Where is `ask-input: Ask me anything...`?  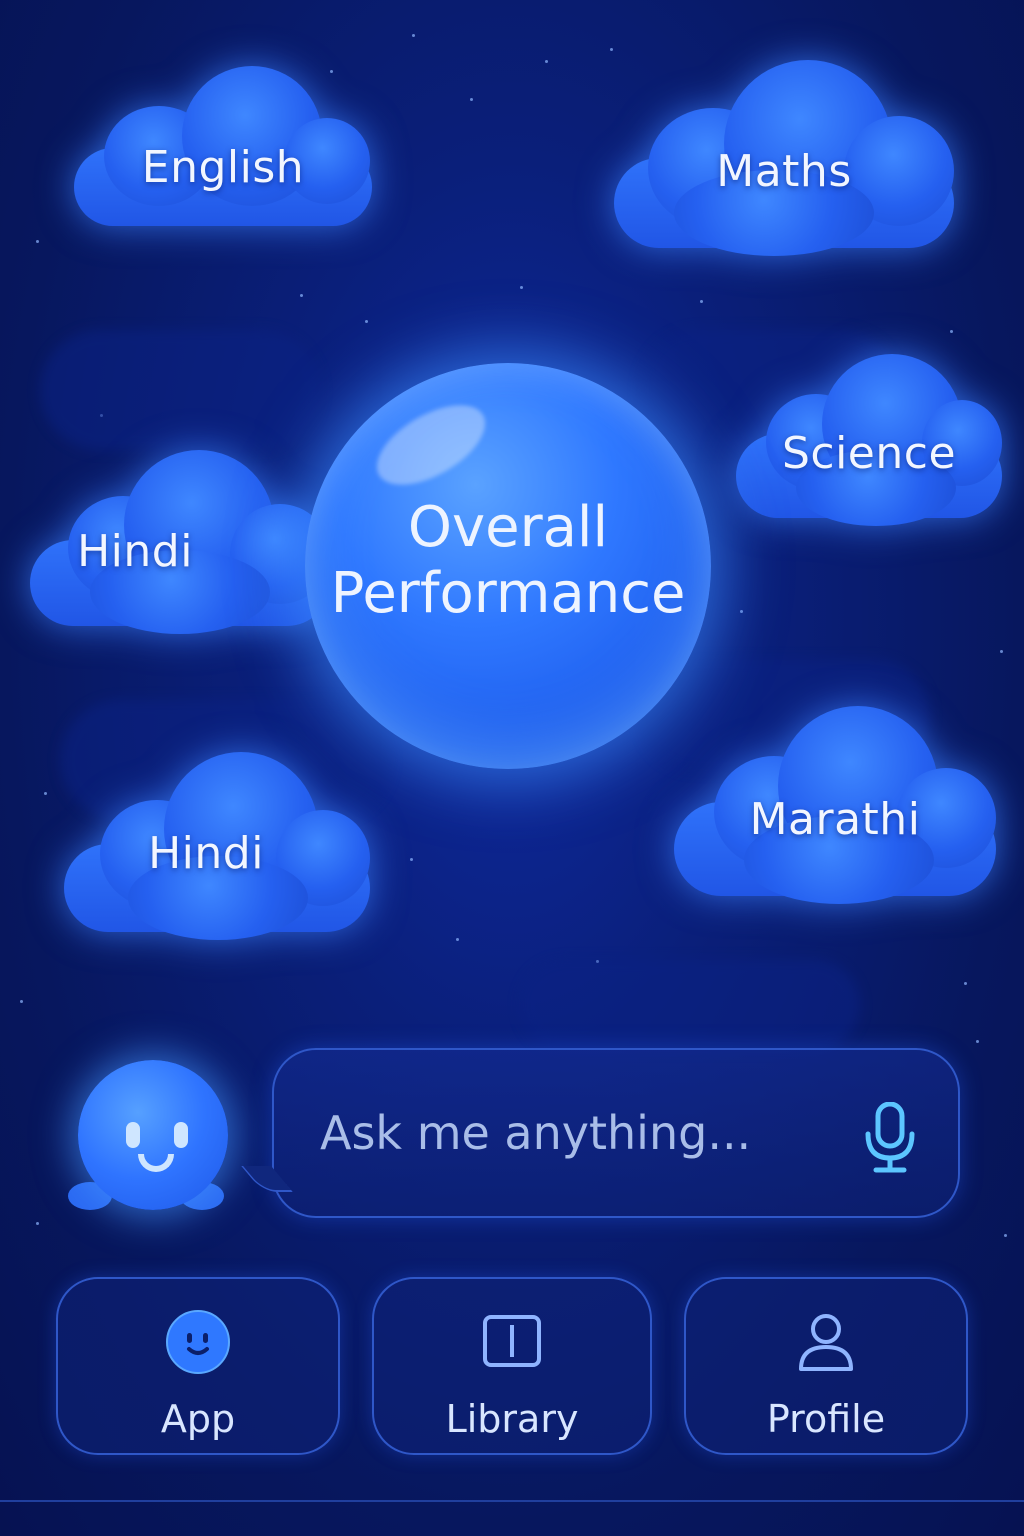 ask-input: Ask me anything... is located at coordinates (600, 1133).